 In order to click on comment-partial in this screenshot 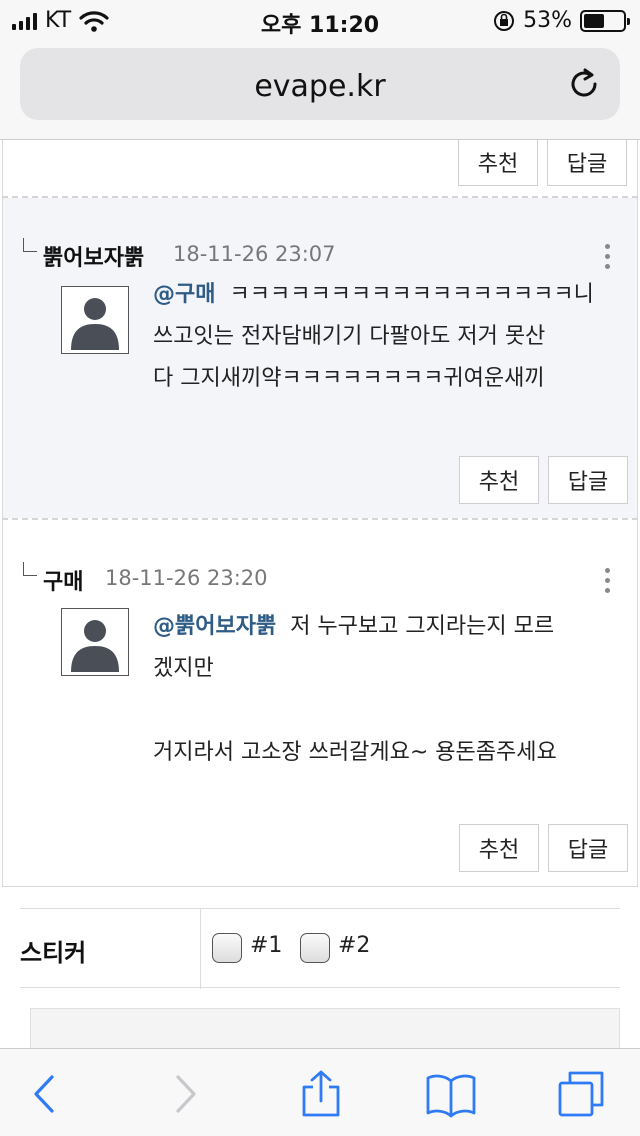, I will do `click(320, 168)`.